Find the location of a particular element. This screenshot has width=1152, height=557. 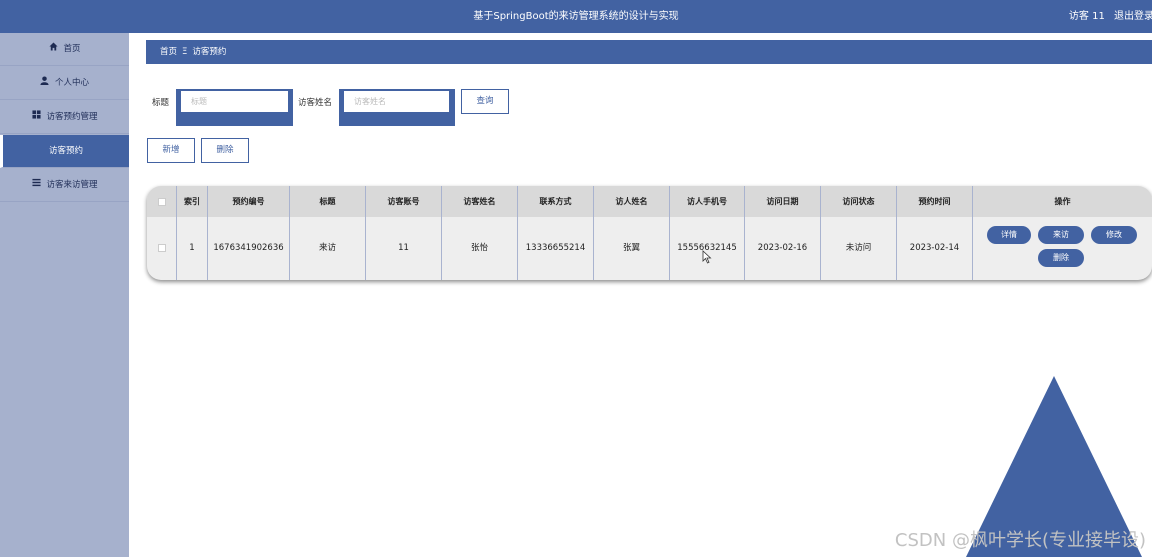

cell-title: 来访 is located at coordinates (328, 248).